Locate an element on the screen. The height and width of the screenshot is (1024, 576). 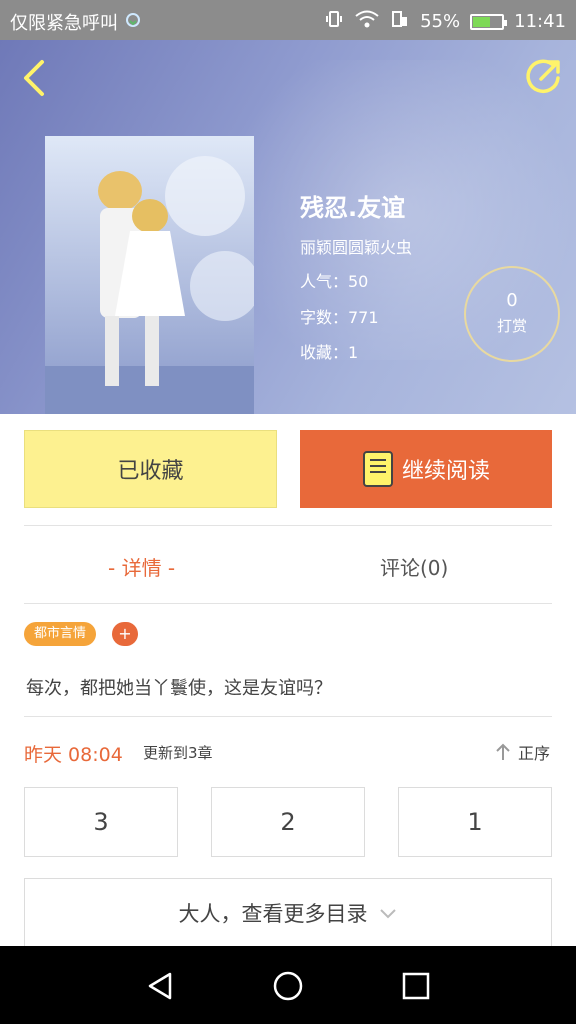
carrier-text: 仅限紧急呼叫 is located at coordinates (64, 23).